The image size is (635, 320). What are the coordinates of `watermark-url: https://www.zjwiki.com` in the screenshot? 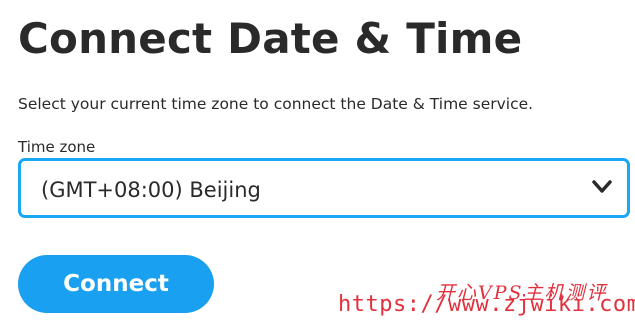 It's located at (486, 304).